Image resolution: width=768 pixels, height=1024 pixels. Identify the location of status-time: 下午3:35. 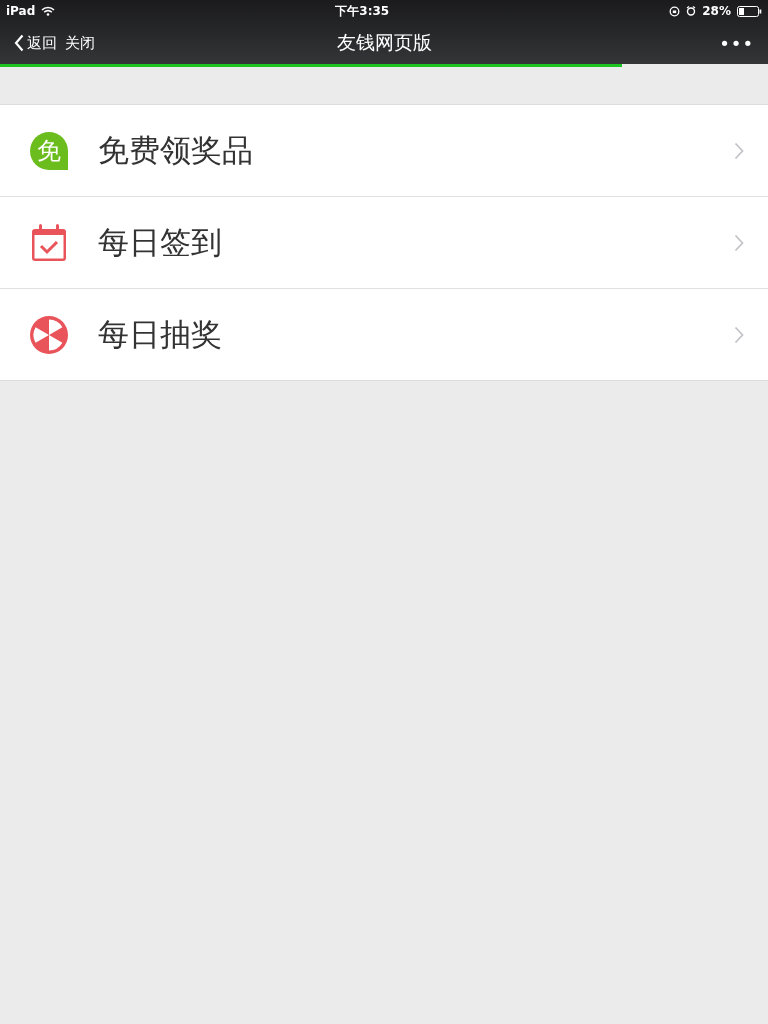
(362, 11).